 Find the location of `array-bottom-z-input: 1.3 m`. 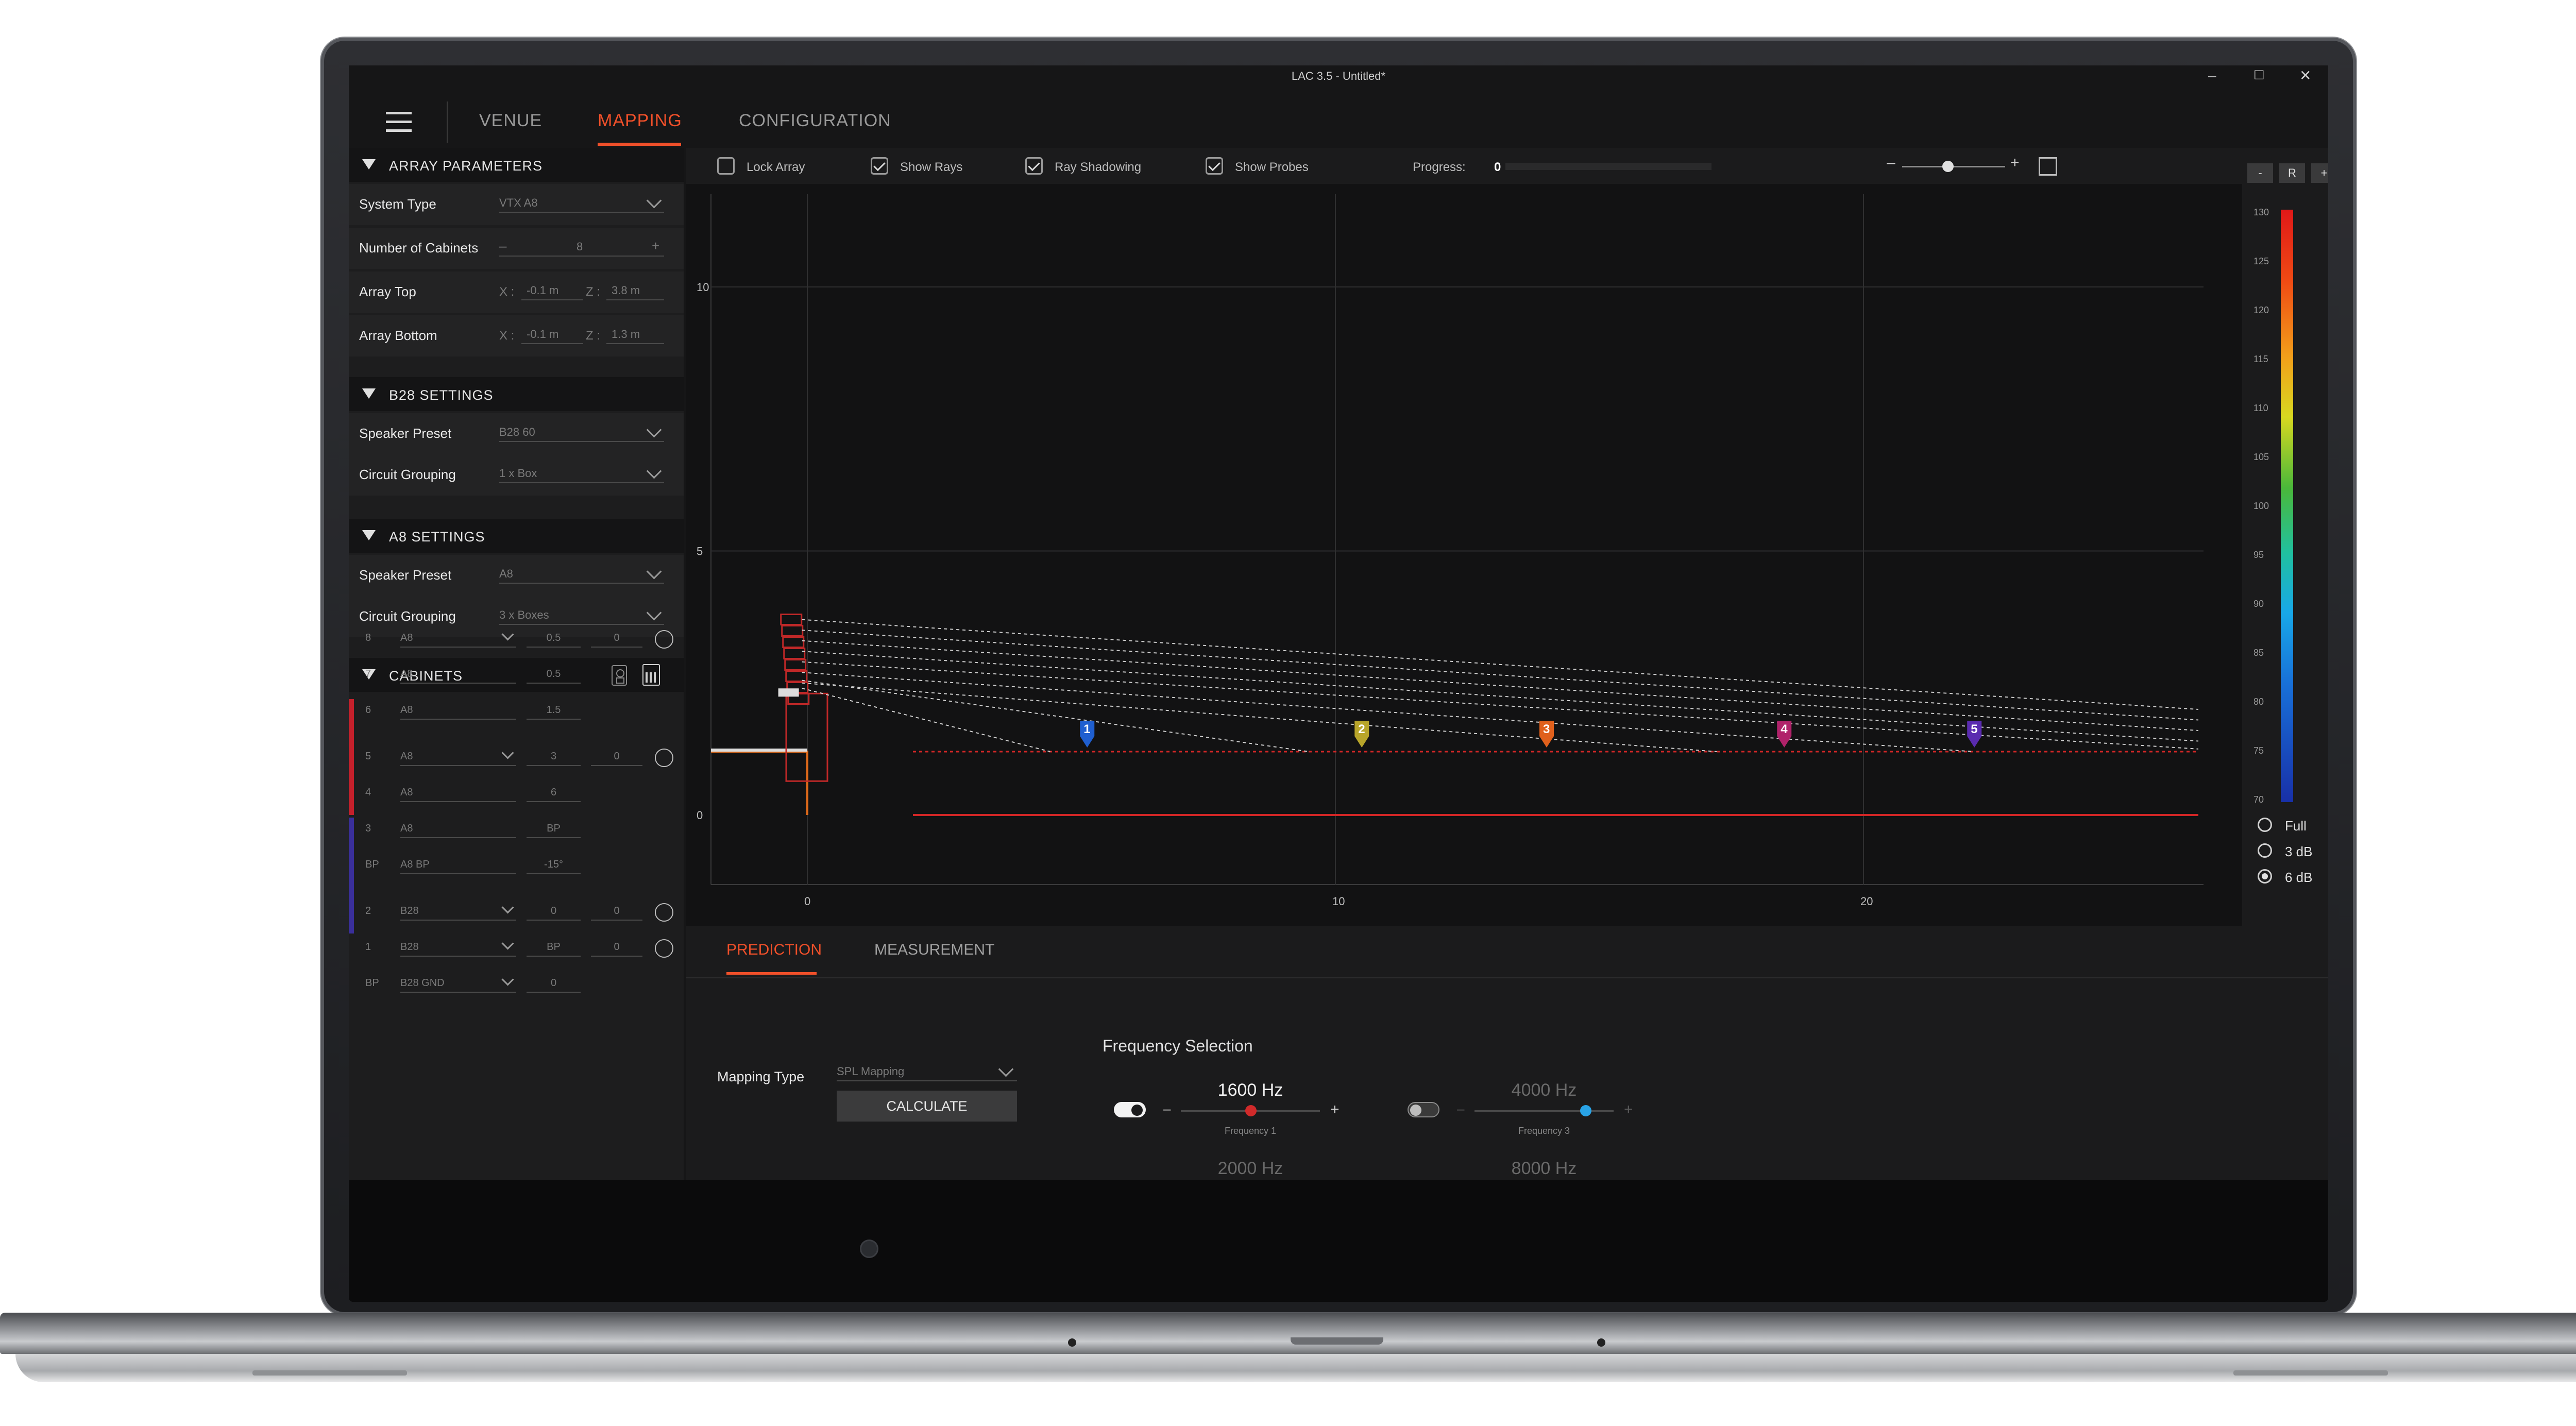

array-bottom-z-input: 1.3 m is located at coordinates (635, 335).